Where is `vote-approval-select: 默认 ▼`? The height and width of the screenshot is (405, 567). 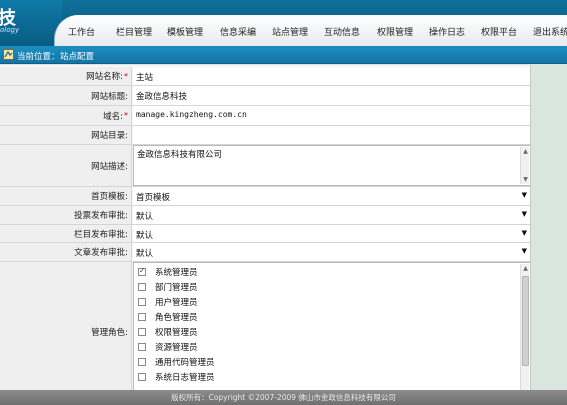
vote-approval-select: 默认 ▼ is located at coordinates (331, 215).